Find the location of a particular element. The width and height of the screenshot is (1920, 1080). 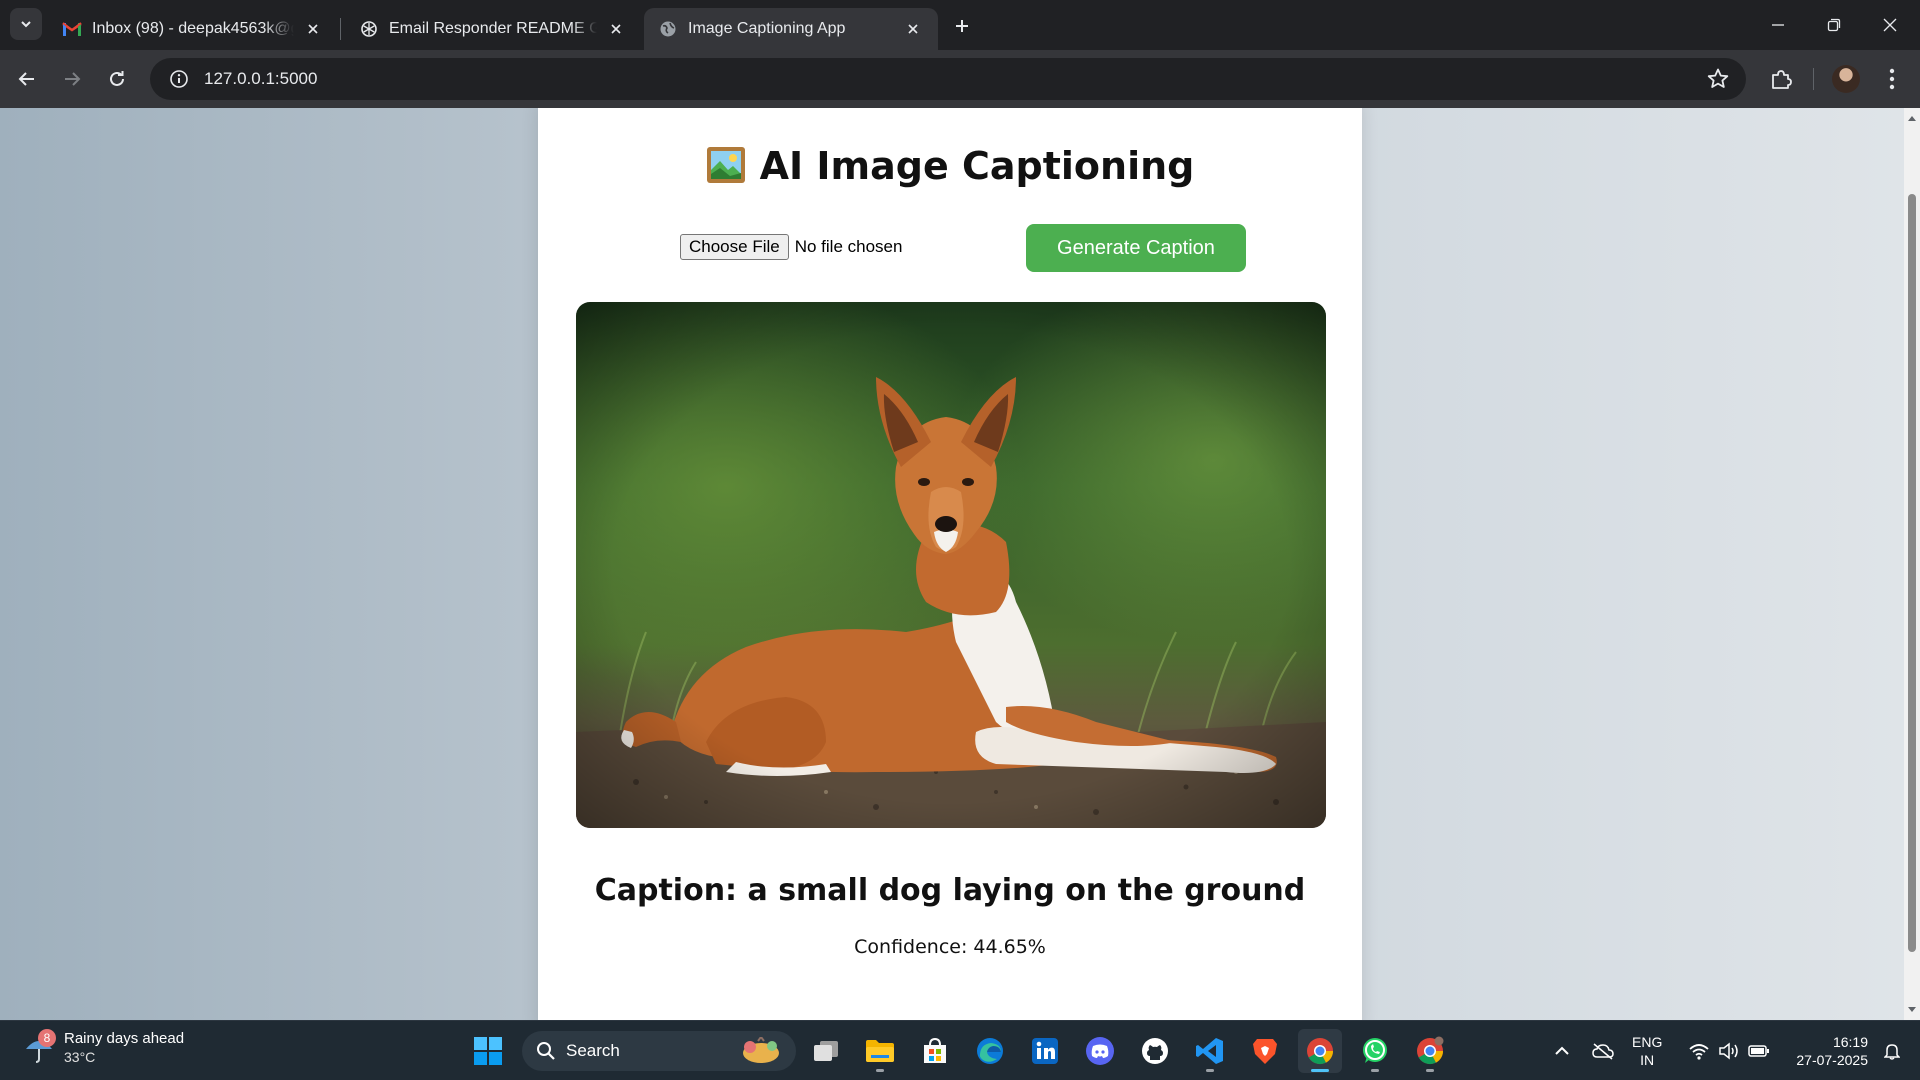

bell-icon is located at coordinates (1892, 1052).